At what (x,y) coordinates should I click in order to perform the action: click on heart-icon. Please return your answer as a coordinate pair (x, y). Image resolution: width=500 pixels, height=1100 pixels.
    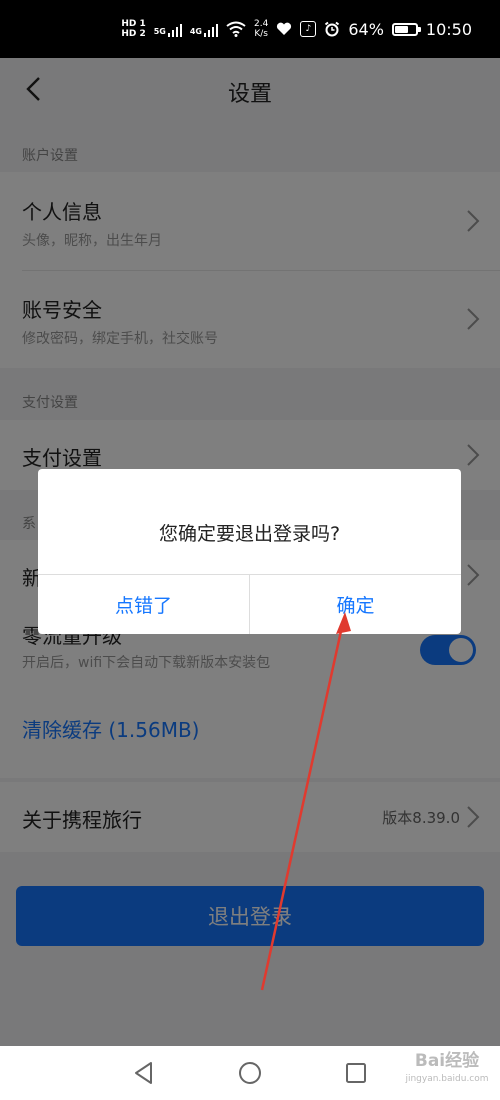
    Looking at the image, I should click on (284, 28).